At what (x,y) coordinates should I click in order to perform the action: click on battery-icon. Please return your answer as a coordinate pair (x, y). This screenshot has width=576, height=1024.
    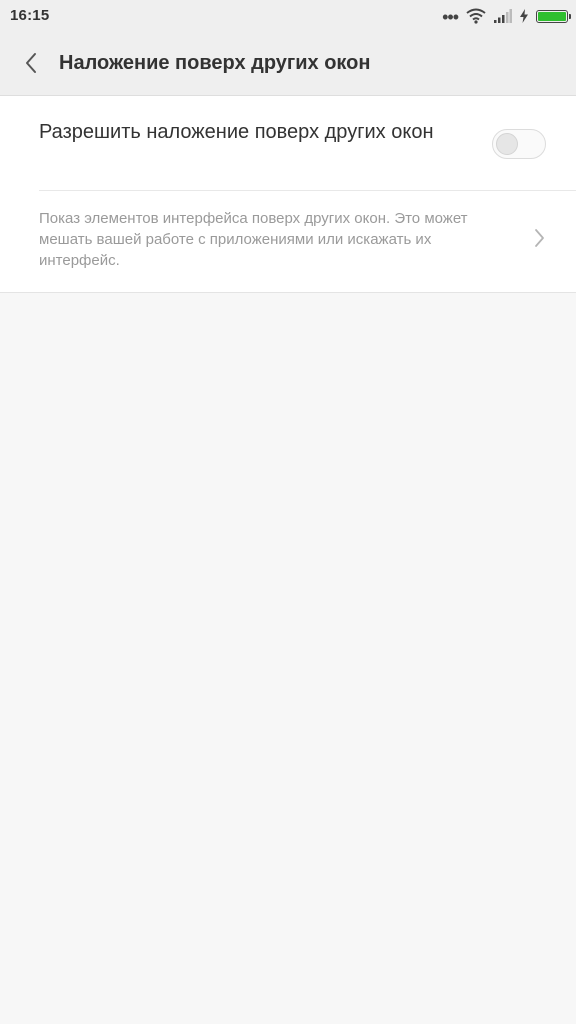
    Looking at the image, I should click on (553, 16).